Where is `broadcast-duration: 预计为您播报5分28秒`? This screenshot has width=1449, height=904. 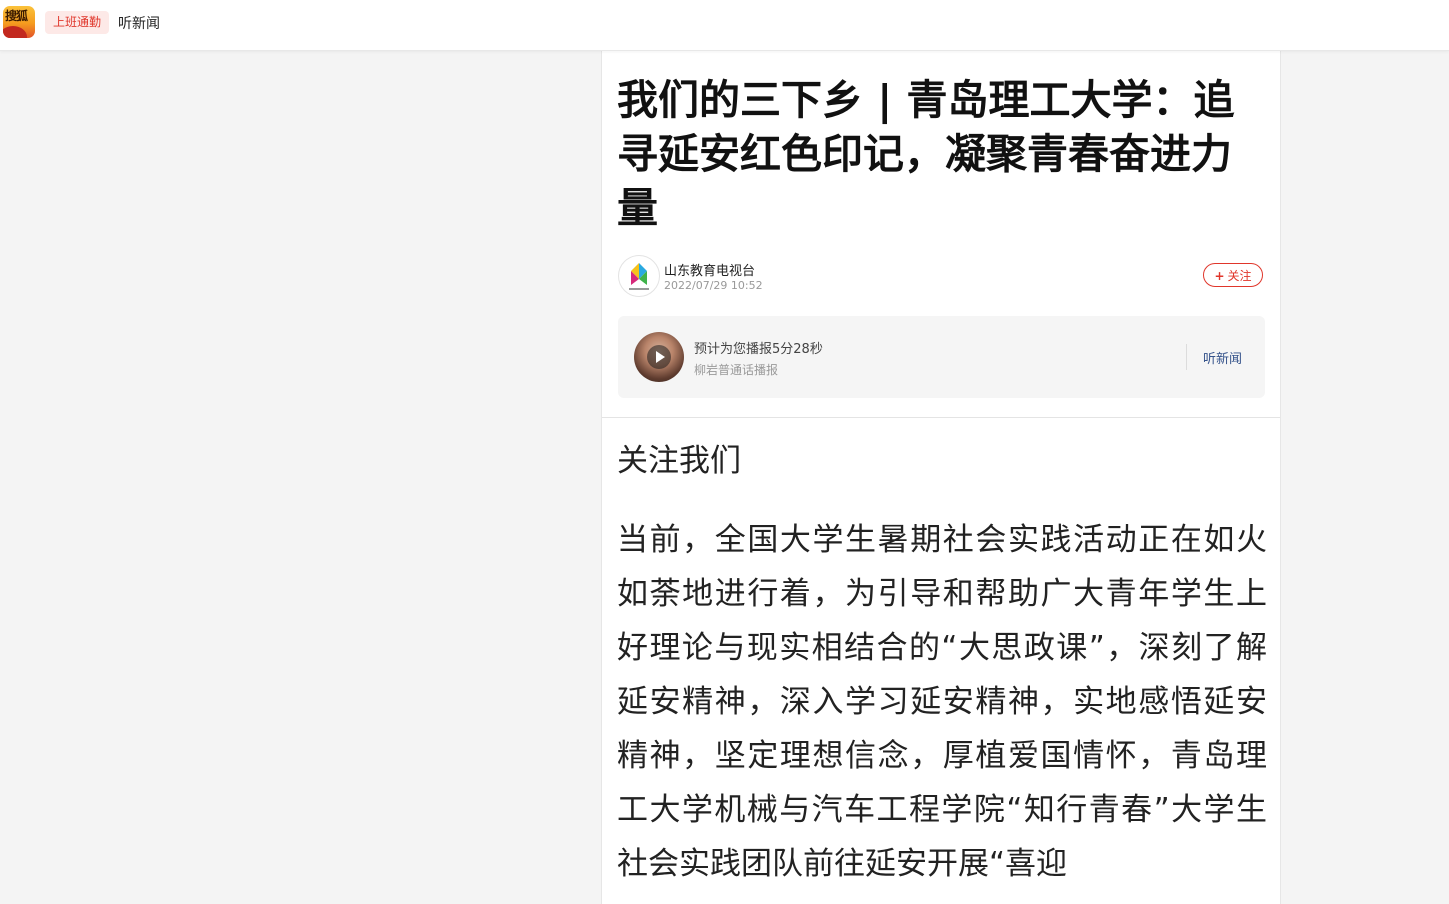 broadcast-duration: 预计为您播报5分28秒 is located at coordinates (758, 349).